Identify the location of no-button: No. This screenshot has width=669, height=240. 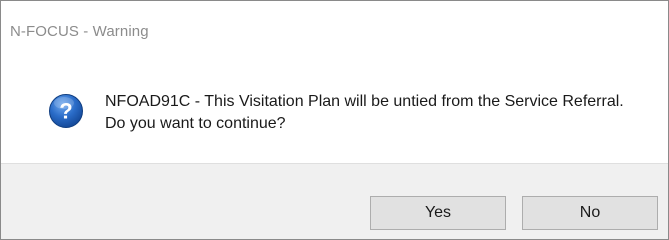
(590, 213).